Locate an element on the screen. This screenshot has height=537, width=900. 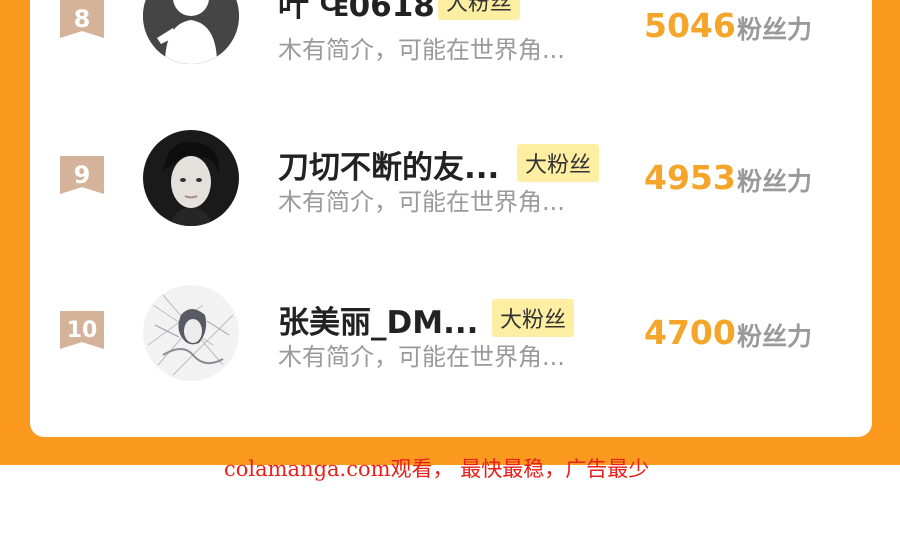
default-ghost-avatar-icon is located at coordinates (191, 32).